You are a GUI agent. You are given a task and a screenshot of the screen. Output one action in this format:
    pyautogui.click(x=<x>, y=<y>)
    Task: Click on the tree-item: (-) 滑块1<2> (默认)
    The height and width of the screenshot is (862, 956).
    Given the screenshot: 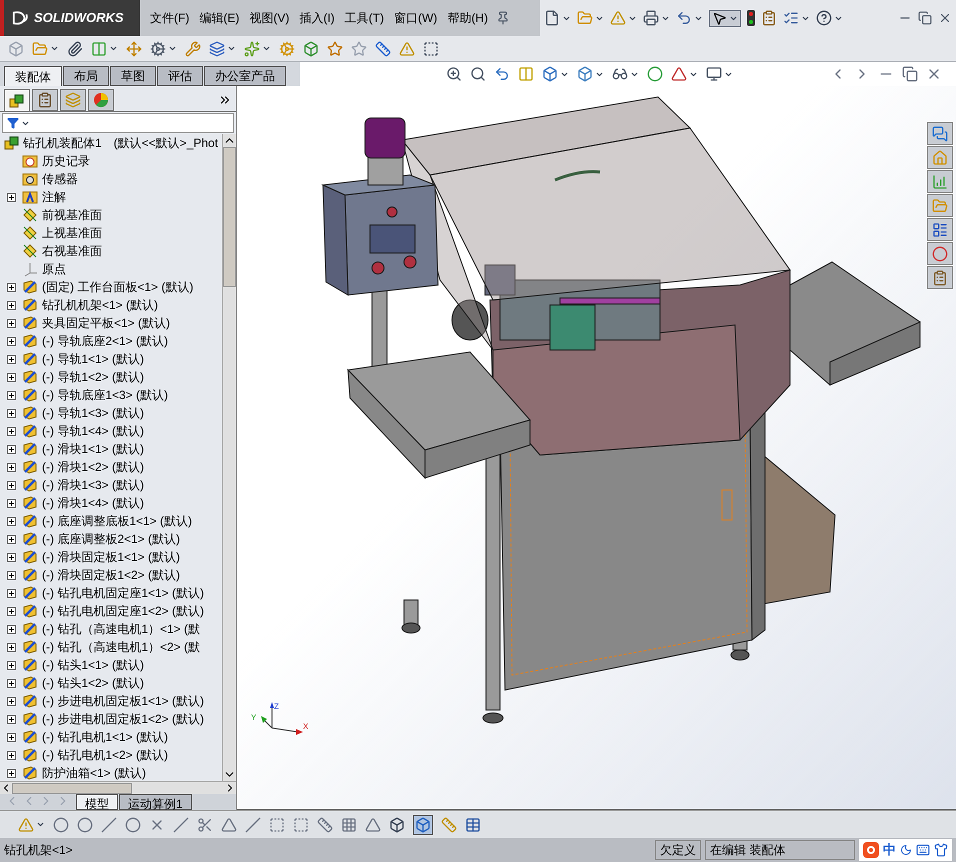 What is the action you would take?
    pyautogui.click(x=93, y=467)
    